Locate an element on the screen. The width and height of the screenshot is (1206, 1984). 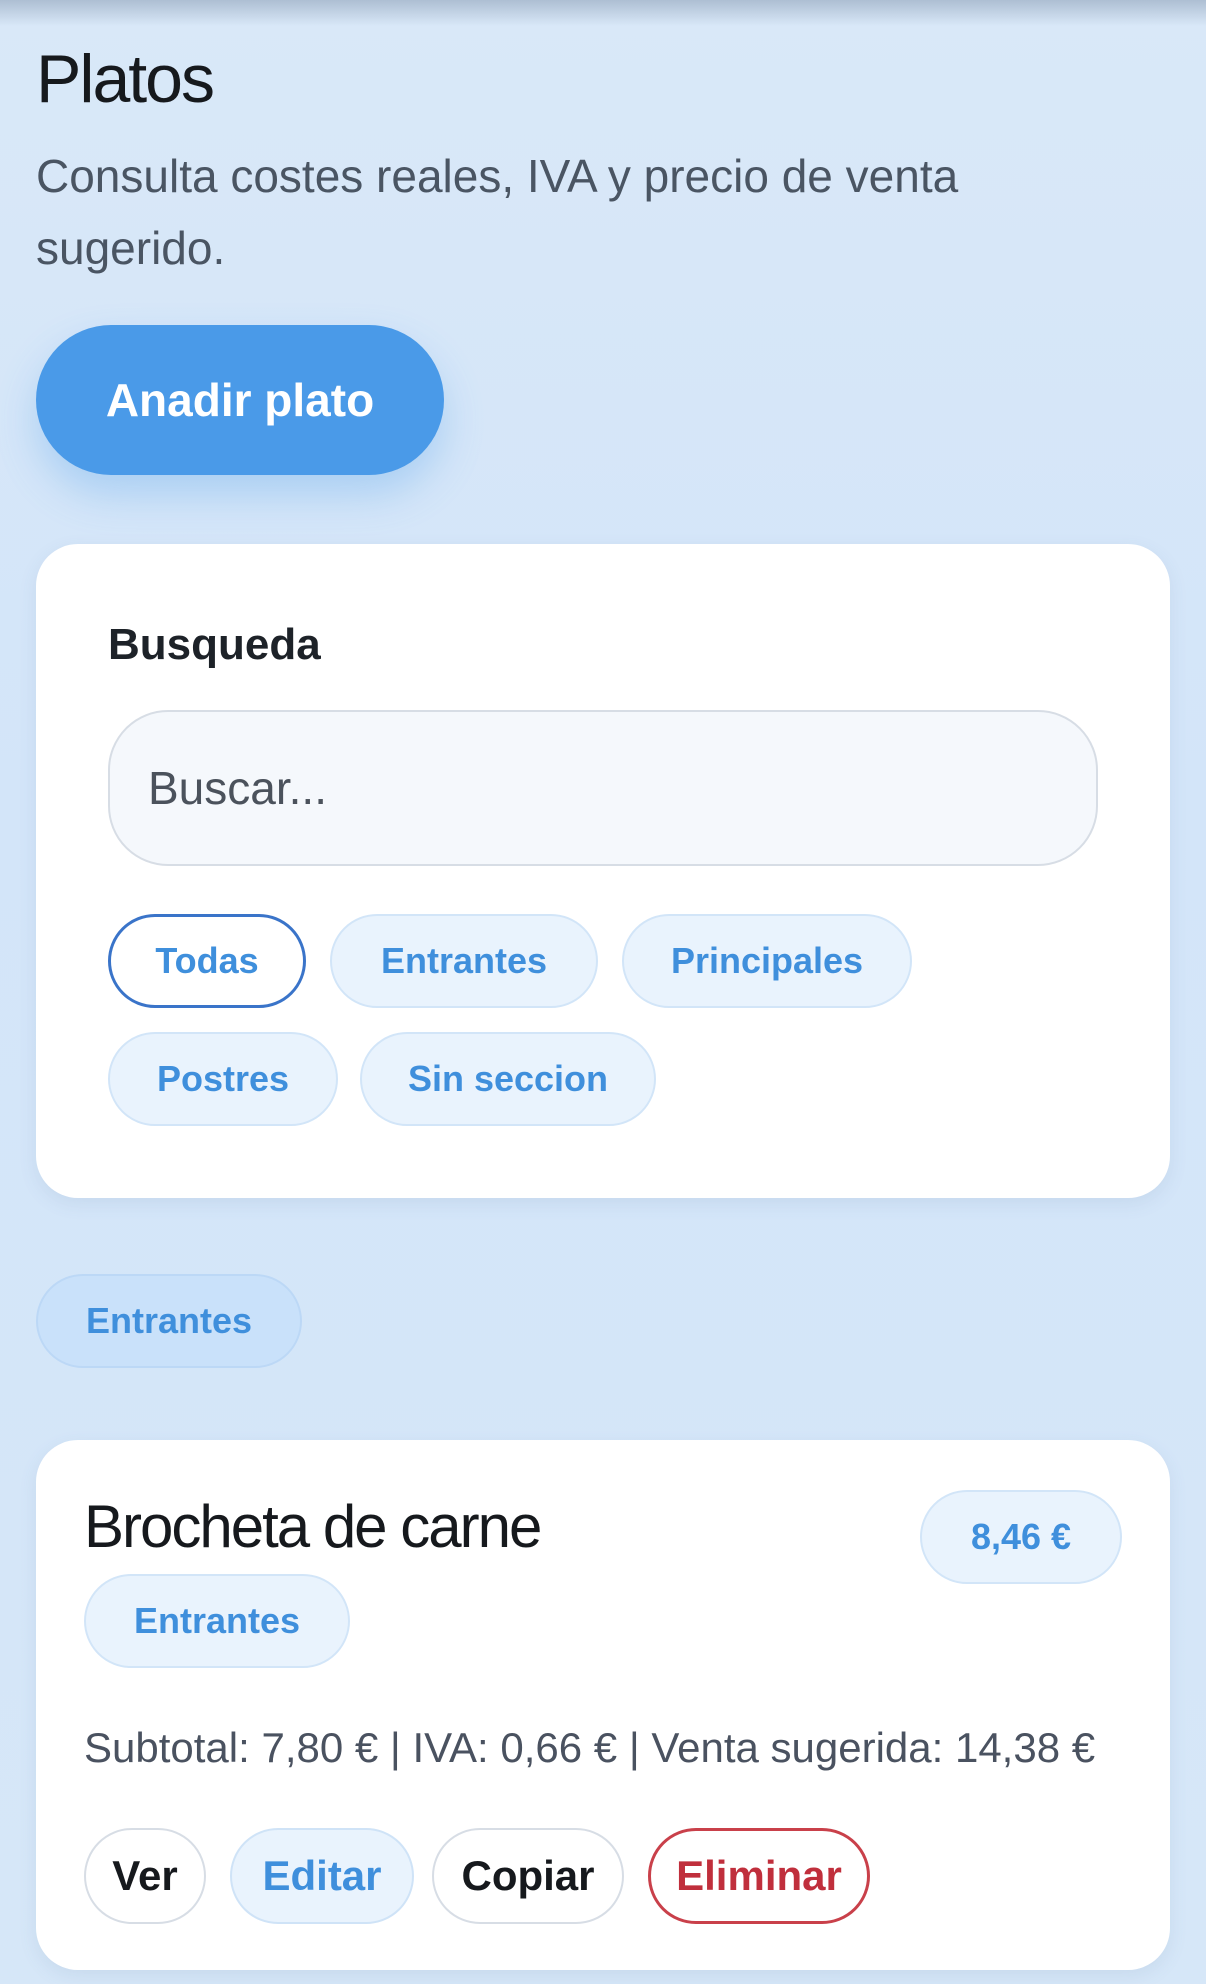
copy-button: Copiar is located at coordinates (528, 1876).